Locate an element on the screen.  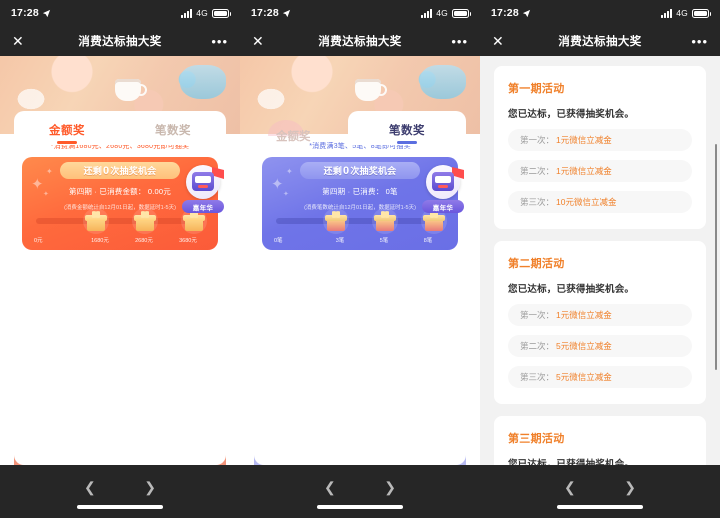
tab-bar: 笔数奖 is located at coordinates (407, 131).